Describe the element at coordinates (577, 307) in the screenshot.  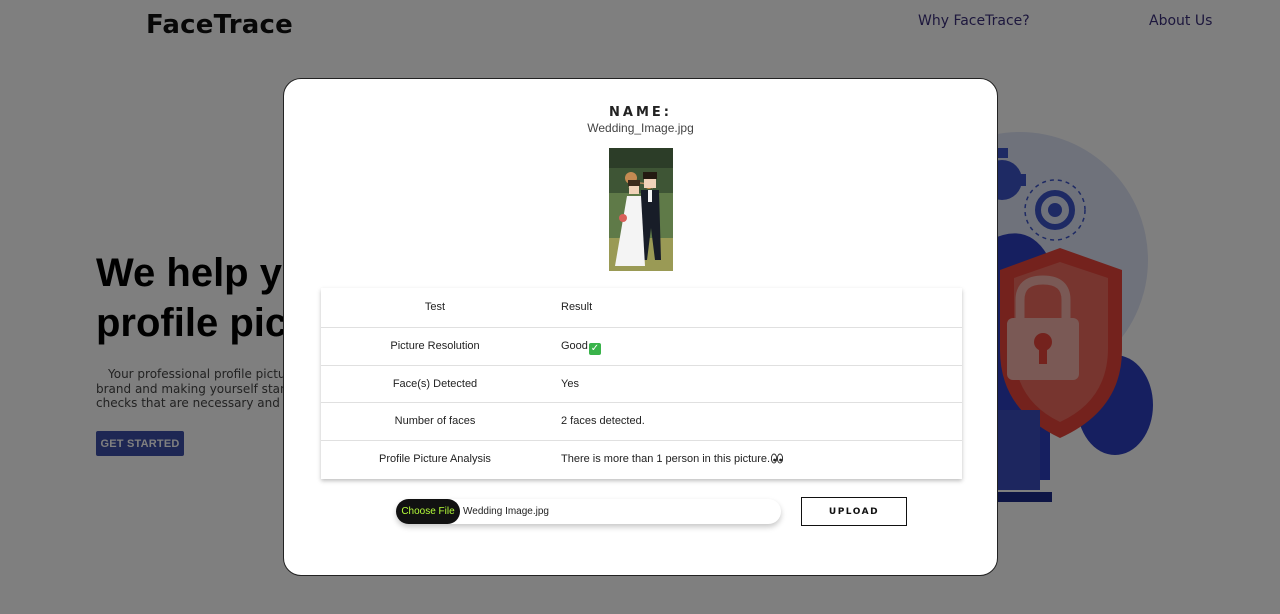
I see `column-header-result: Result` at that location.